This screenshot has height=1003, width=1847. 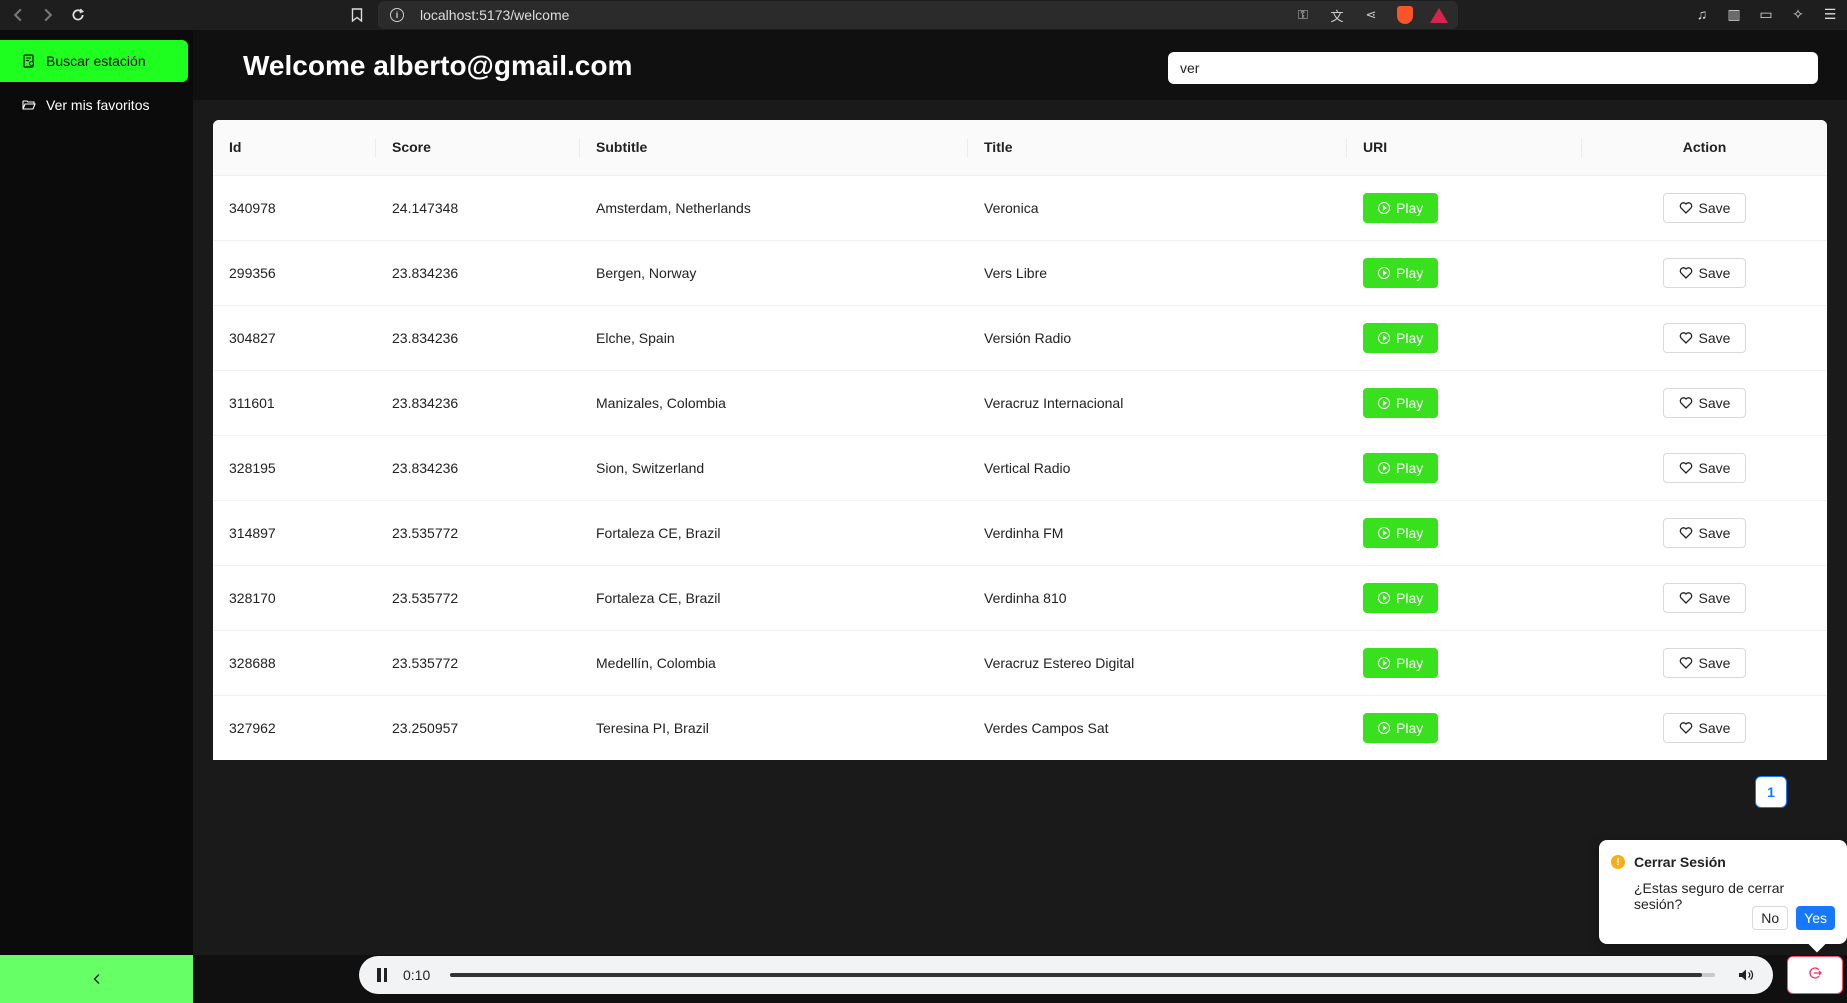 I want to click on next-page-button, so click(x=1807, y=792).